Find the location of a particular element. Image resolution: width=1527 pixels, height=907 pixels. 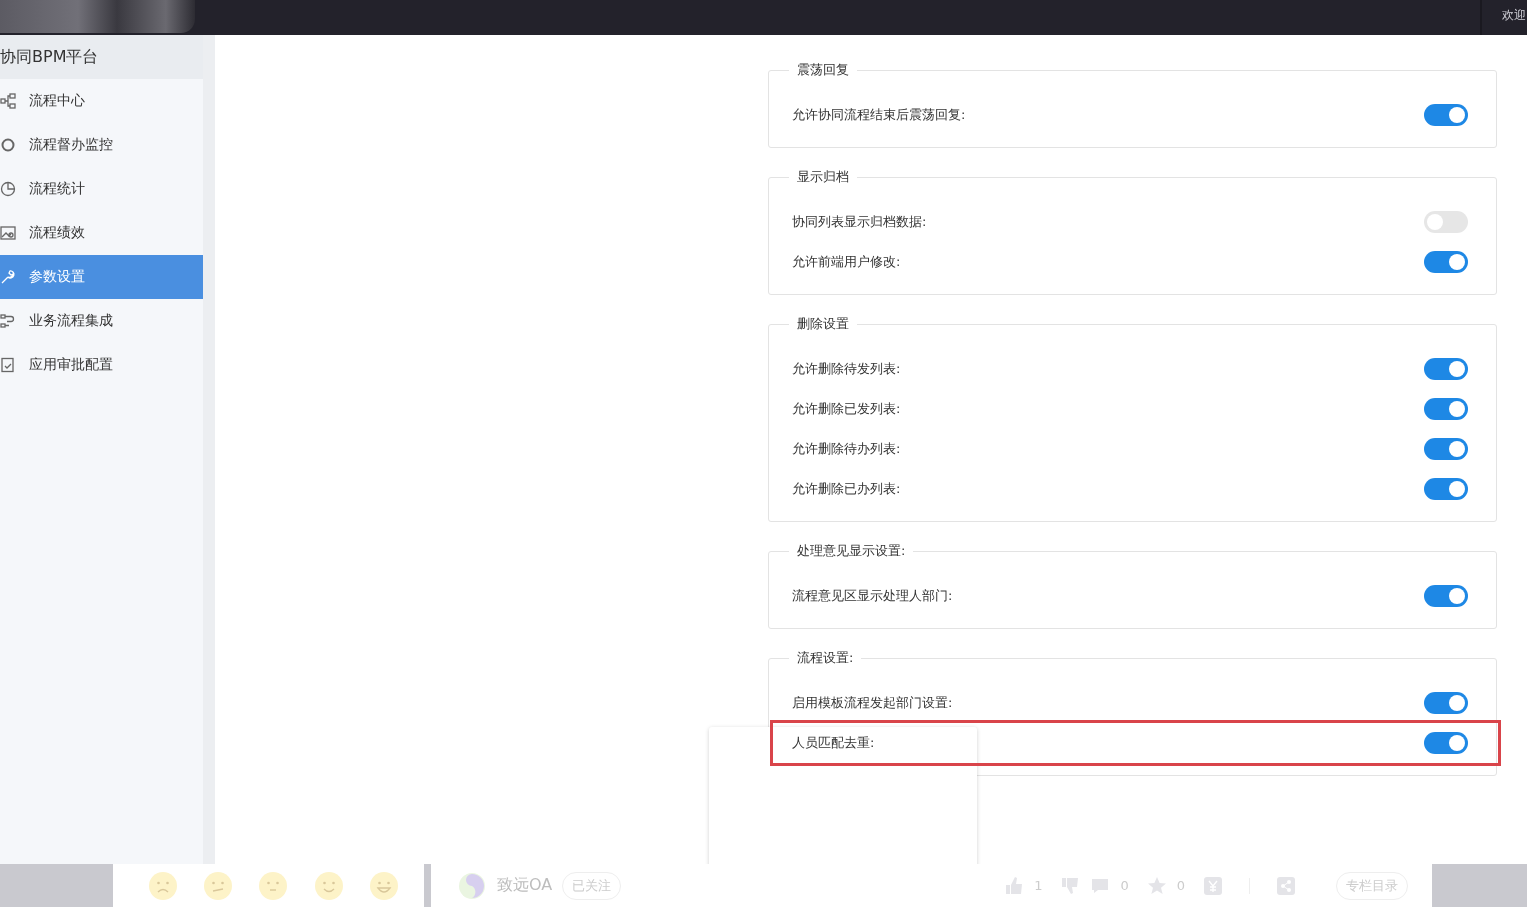

star-icon is located at coordinates (1156, 885).